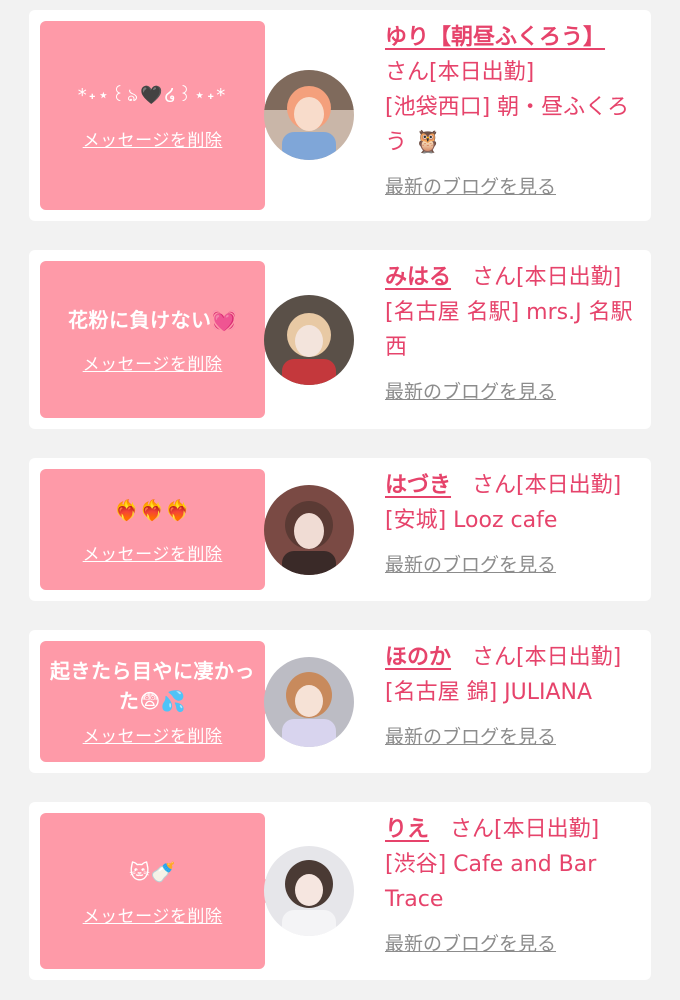  I want to click on message-text: ❤️‍🔥❤️‍🔥❤️‍🔥, so click(152, 510).